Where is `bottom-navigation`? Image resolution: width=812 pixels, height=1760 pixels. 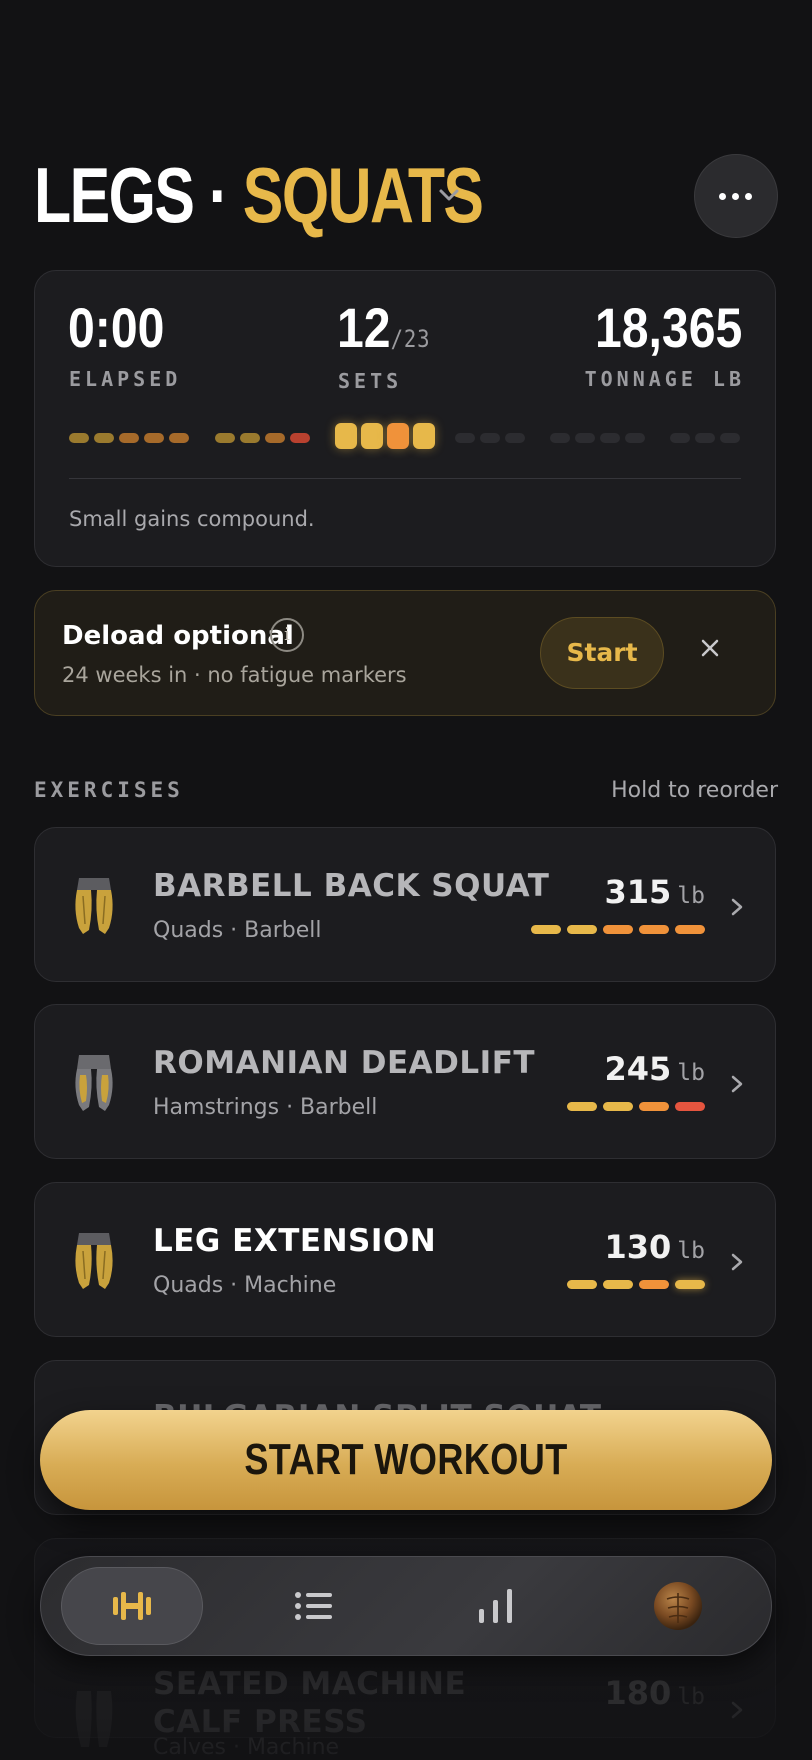
bottom-navigation is located at coordinates (406, 1606).